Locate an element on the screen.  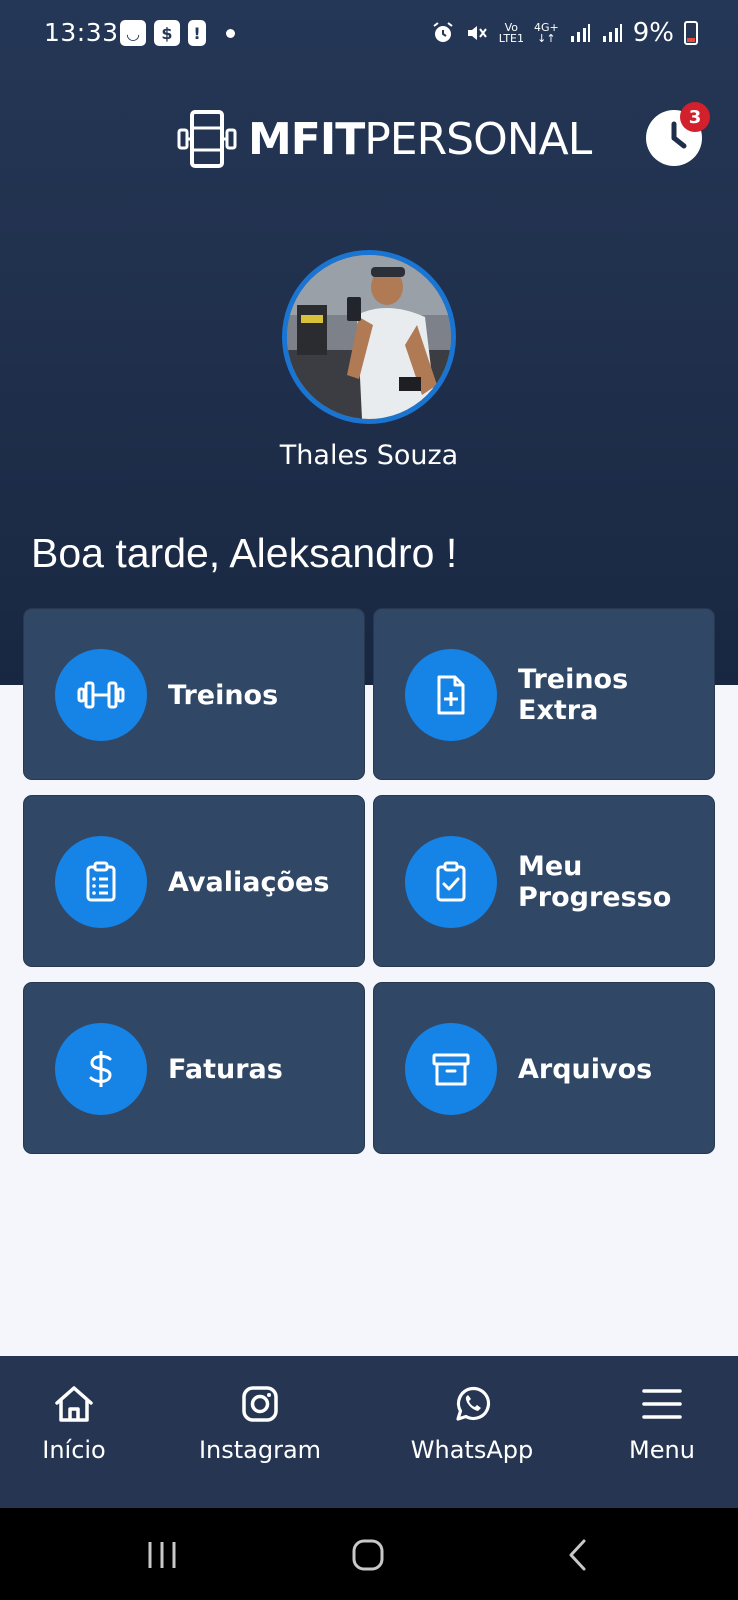
status-notification-icons: ◡ $ ! is located at coordinates (177, 33).